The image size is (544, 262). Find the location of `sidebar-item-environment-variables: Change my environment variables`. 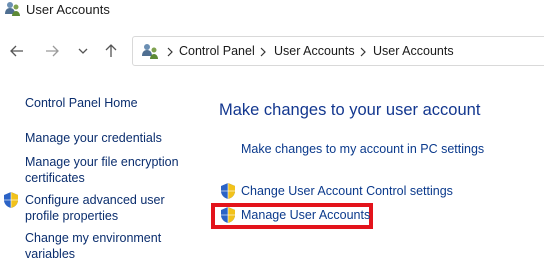

sidebar-item-environment-variables: Change my environment variables is located at coordinates (93, 246).